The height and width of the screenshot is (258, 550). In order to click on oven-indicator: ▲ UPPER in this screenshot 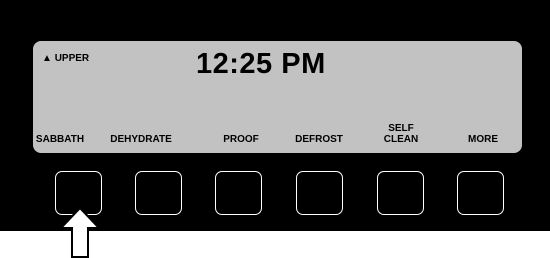, I will do `click(65, 58)`.